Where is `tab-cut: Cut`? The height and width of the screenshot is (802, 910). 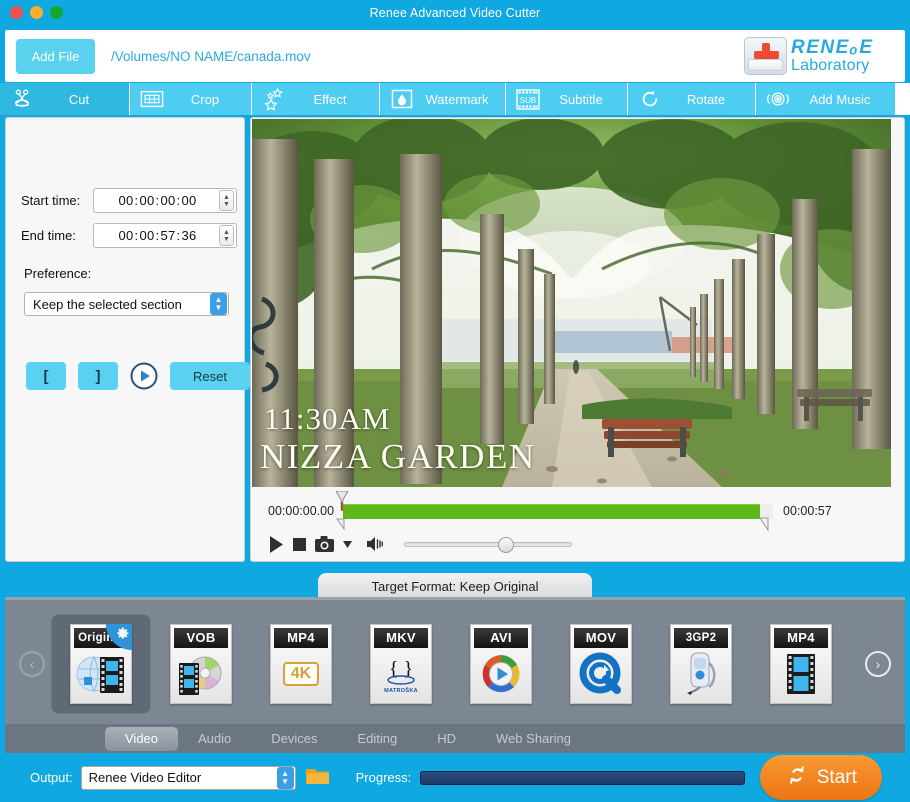
tab-cut: Cut is located at coordinates (65, 99).